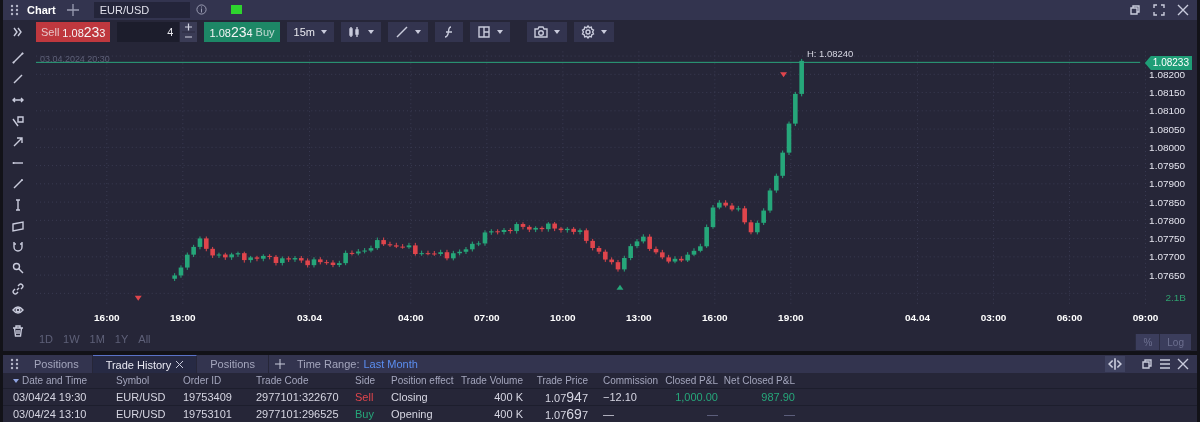  What do you see at coordinates (563, 317) in the screenshot?
I see `time-axis-label: 10:00` at bounding box center [563, 317].